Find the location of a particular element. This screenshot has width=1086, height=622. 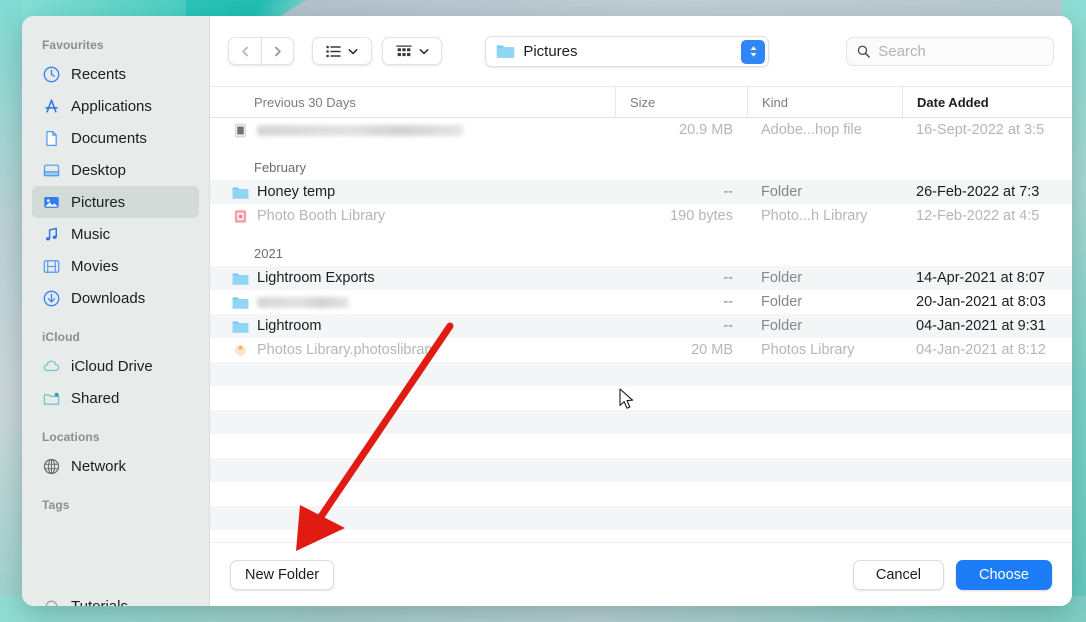

file-row: Honey temp -- Folder 26-Feb-2022 at 7:3 is located at coordinates (641, 192).